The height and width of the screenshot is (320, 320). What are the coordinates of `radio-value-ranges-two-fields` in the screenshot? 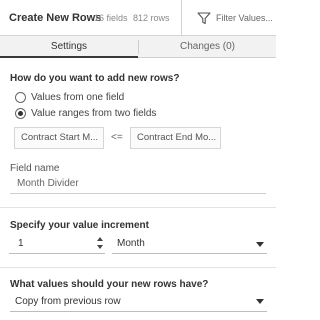 It's located at (20, 113).